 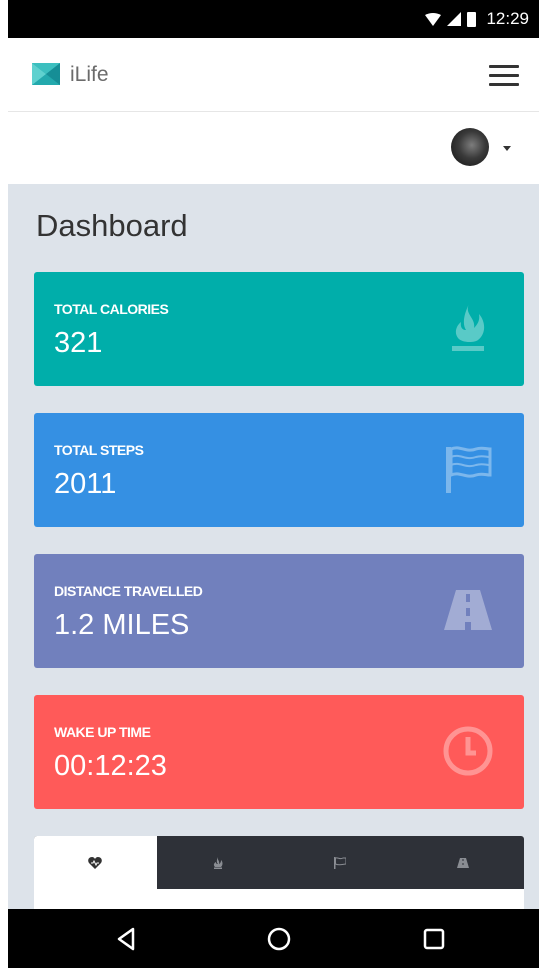 I want to click on status-icons: 12:29, so click(x=477, y=19).